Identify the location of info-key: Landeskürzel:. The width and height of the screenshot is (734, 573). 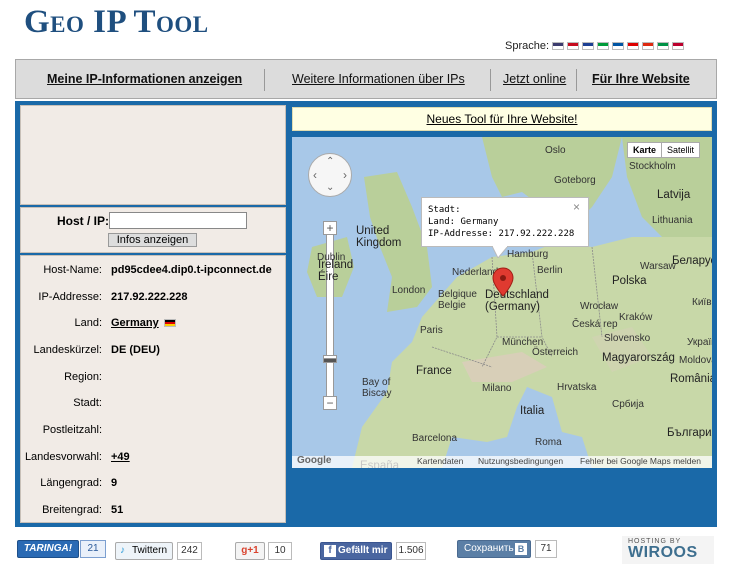
(68, 350).